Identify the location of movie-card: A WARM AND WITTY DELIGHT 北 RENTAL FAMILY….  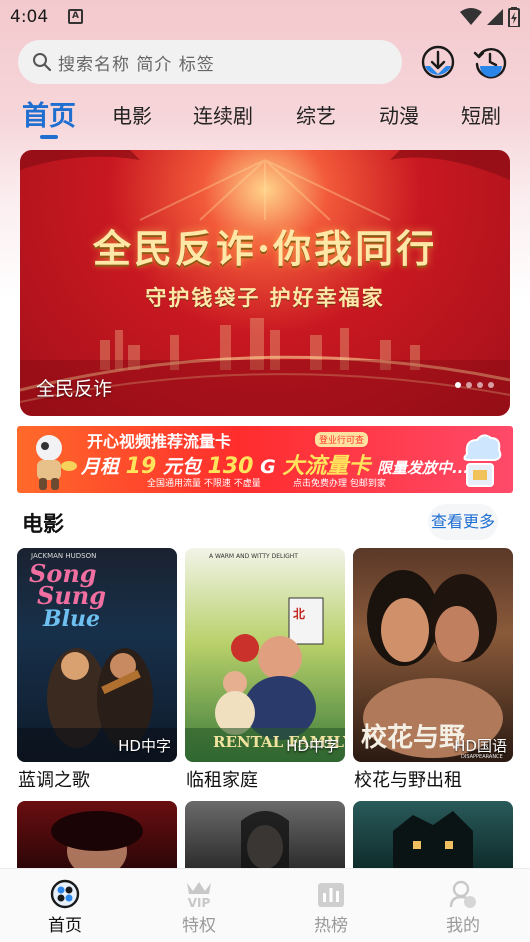
(265, 655).